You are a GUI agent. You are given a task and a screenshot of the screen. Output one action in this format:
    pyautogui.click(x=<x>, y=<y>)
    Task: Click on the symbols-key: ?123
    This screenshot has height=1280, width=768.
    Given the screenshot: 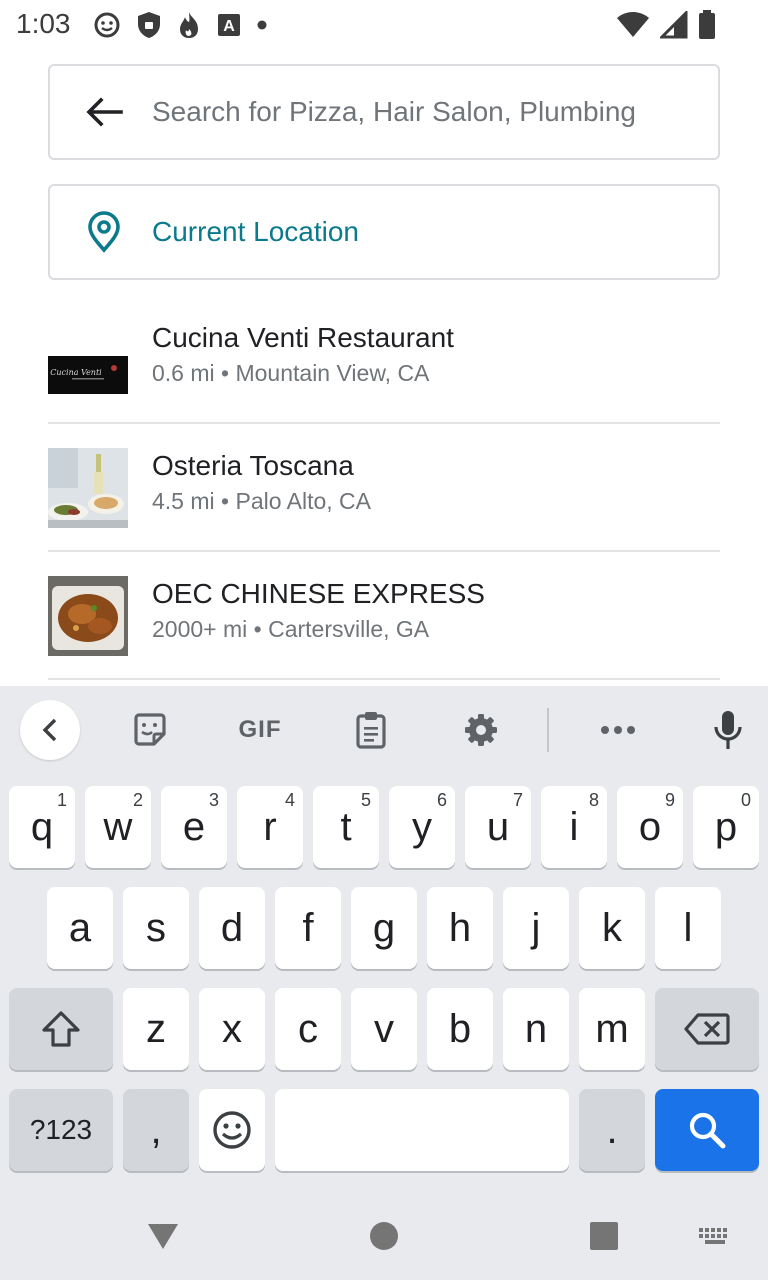 What is the action you would take?
    pyautogui.click(x=61, y=1130)
    